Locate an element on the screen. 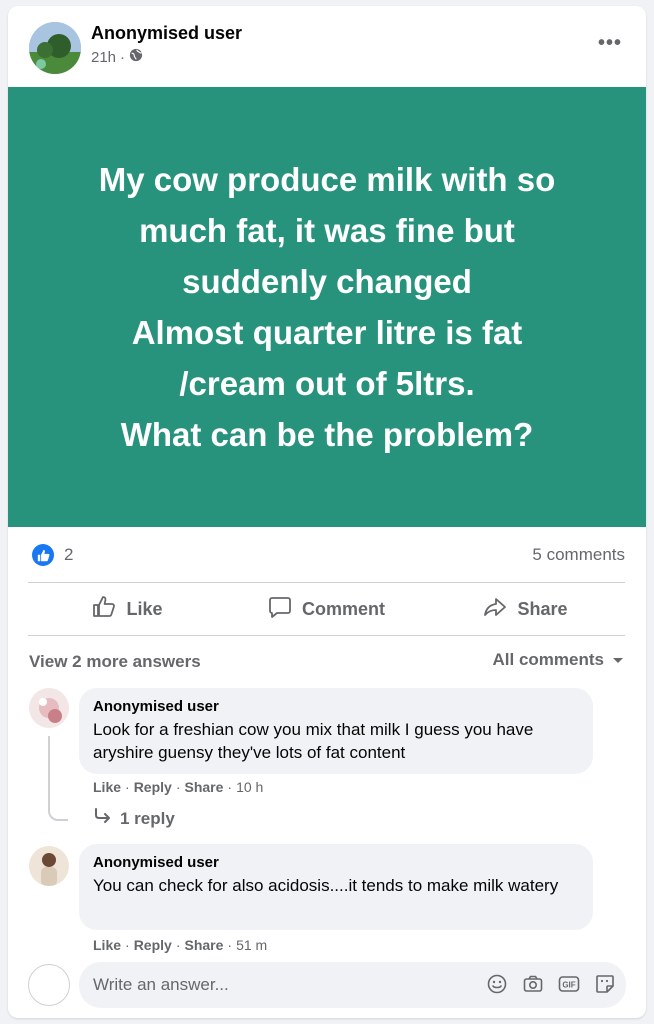 The width and height of the screenshot is (654, 1024). author-name: Anonymised user is located at coordinates (166, 33).